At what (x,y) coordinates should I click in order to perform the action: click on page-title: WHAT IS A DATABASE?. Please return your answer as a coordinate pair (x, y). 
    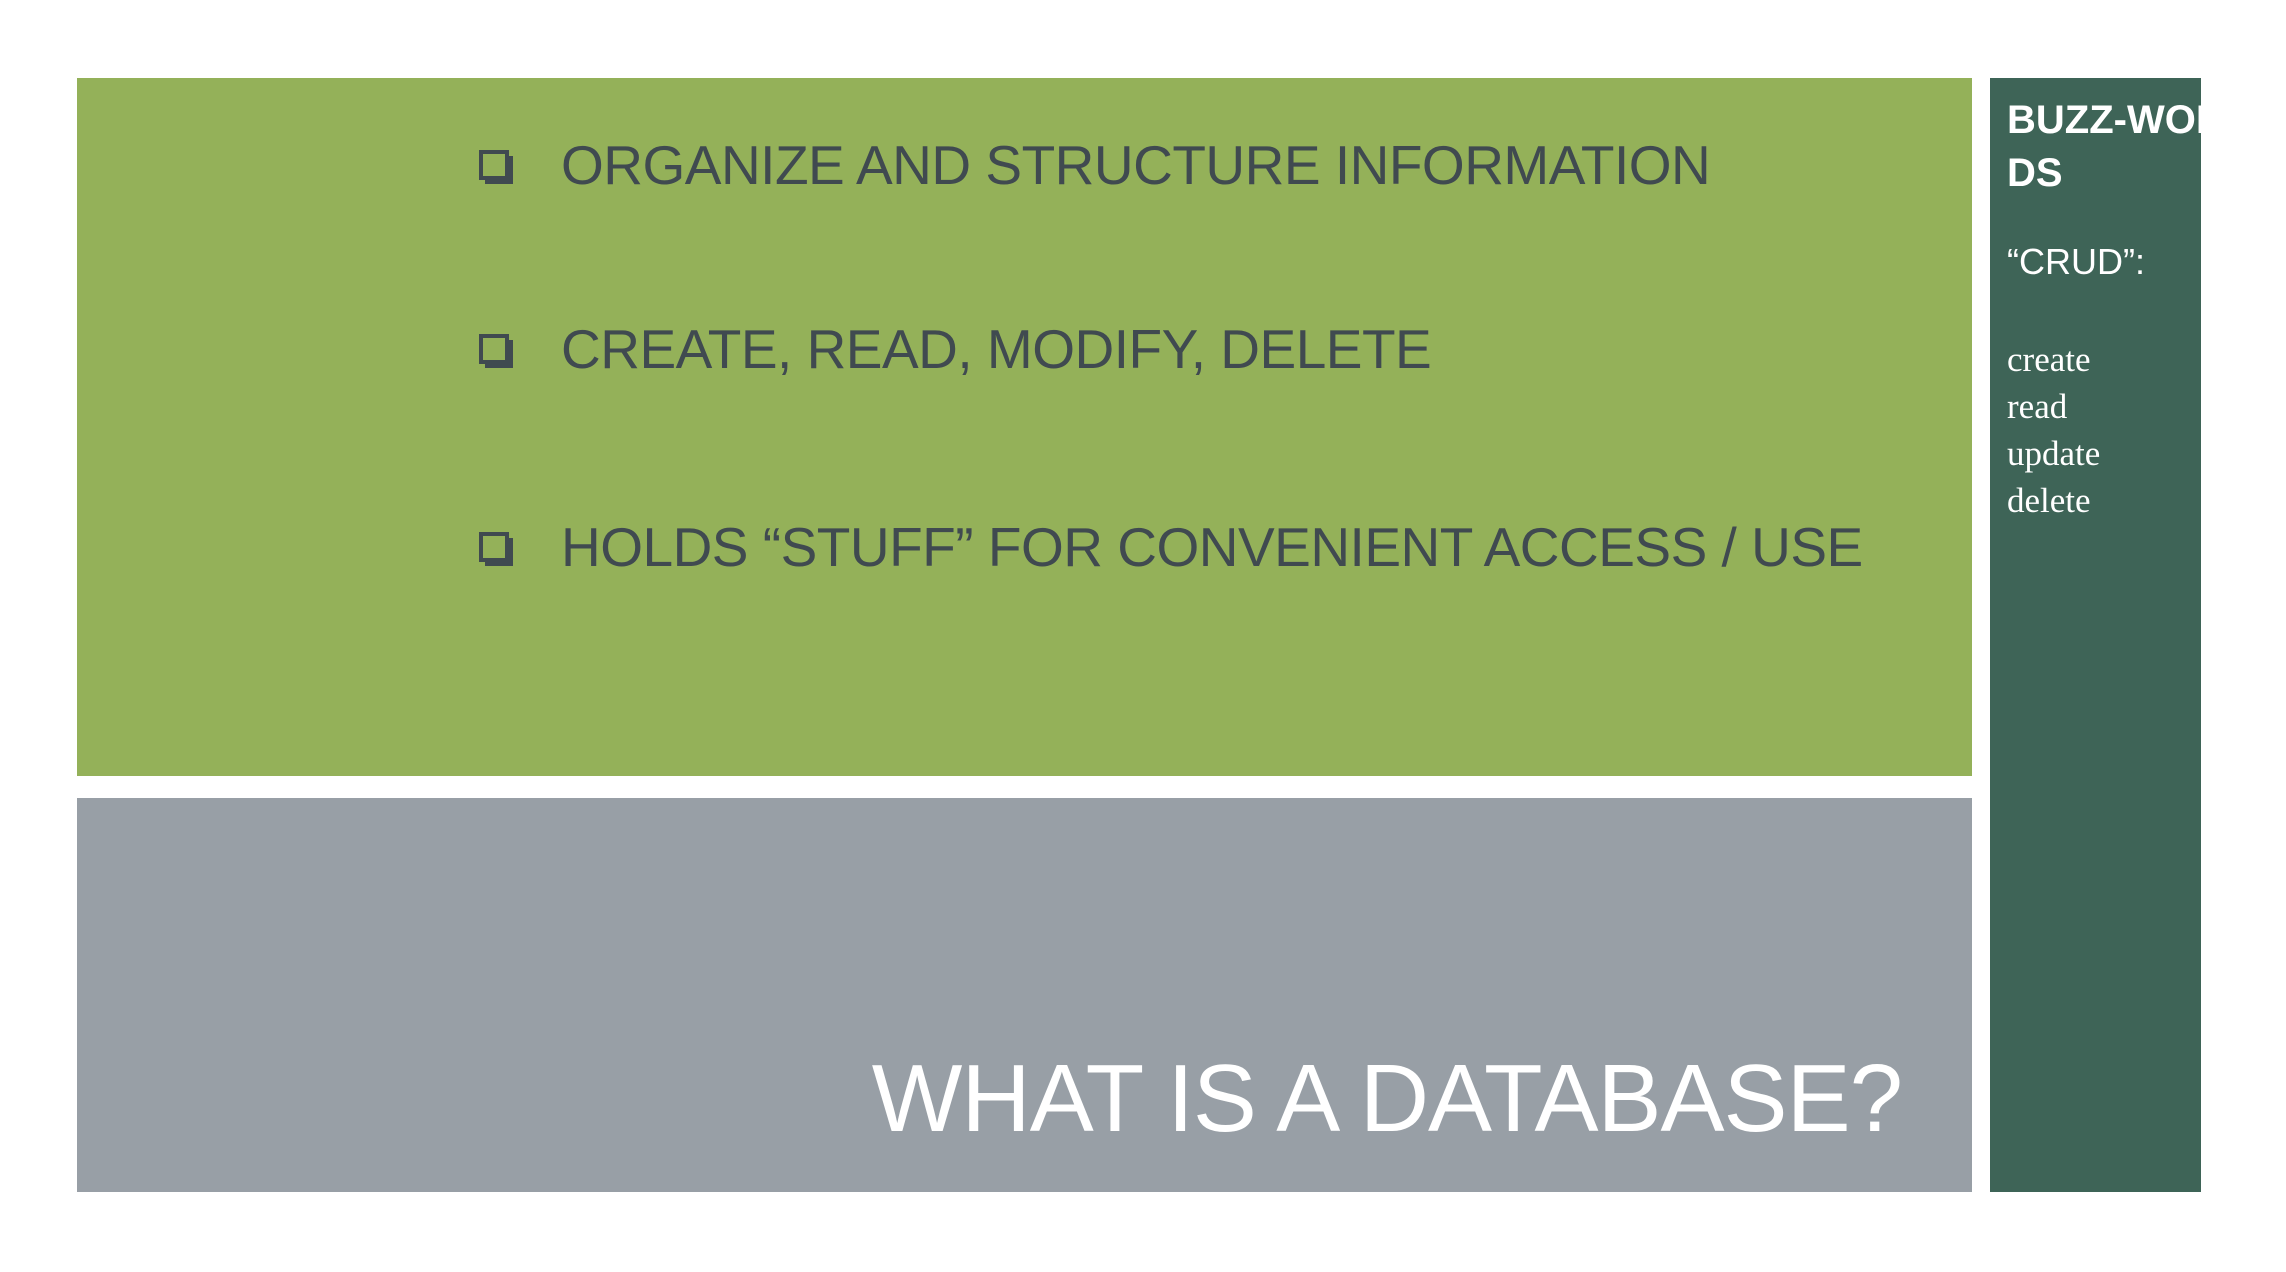
    Looking at the image, I should click on (1387, 1098).